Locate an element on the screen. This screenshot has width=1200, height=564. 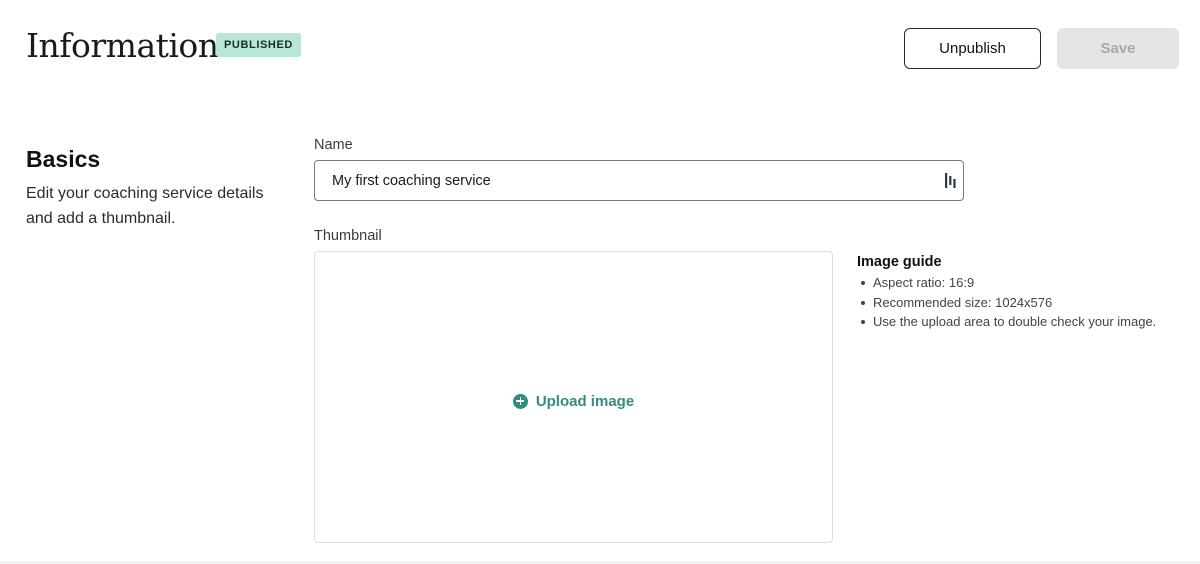
image-guide-title: Image guide is located at coordinates (899, 262).